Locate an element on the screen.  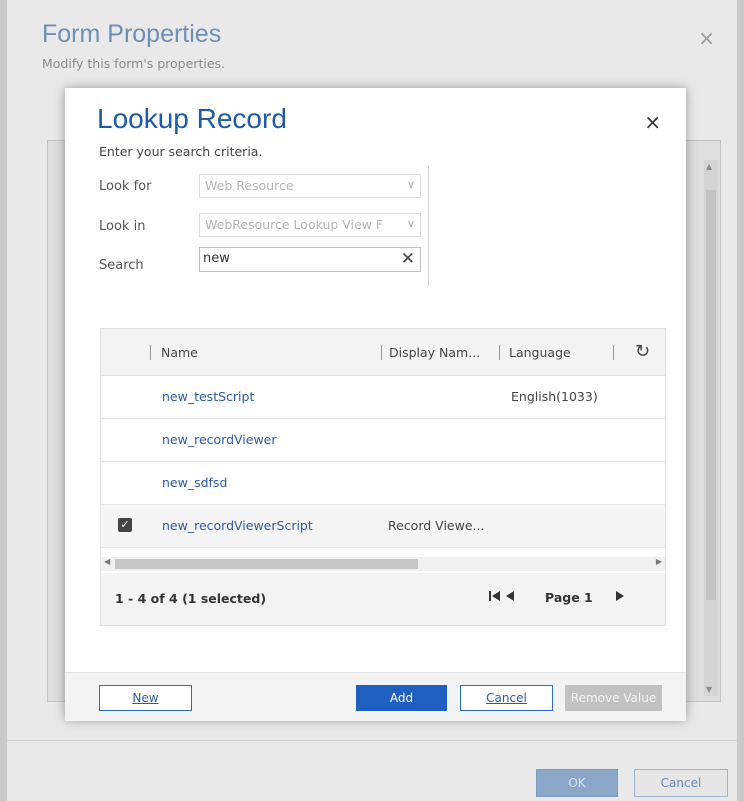
record-count: 1 - 4 of 4 (1 selected) is located at coordinates (191, 598).